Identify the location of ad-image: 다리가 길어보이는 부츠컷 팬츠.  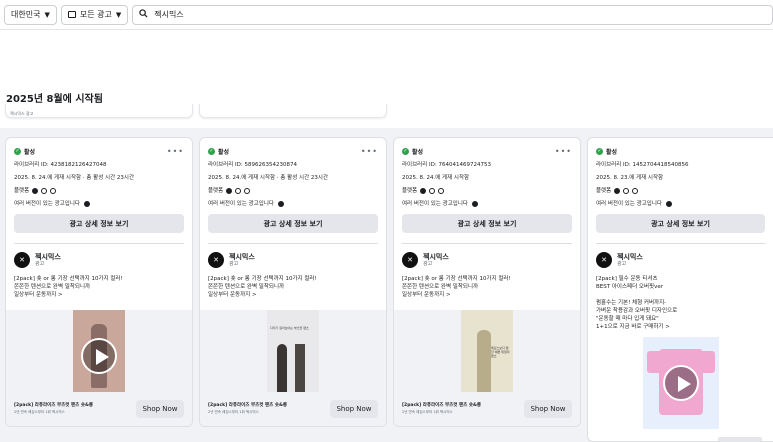
(293, 356).